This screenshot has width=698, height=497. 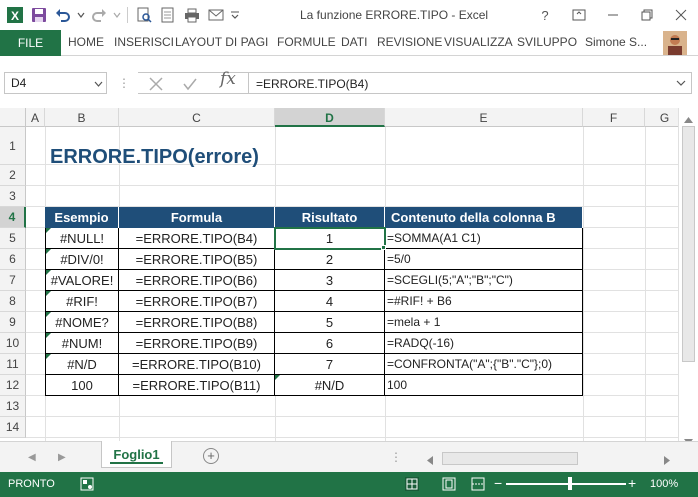 I want to click on tab-visualizza: VISUALIZZA, so click(x=478, y=42).